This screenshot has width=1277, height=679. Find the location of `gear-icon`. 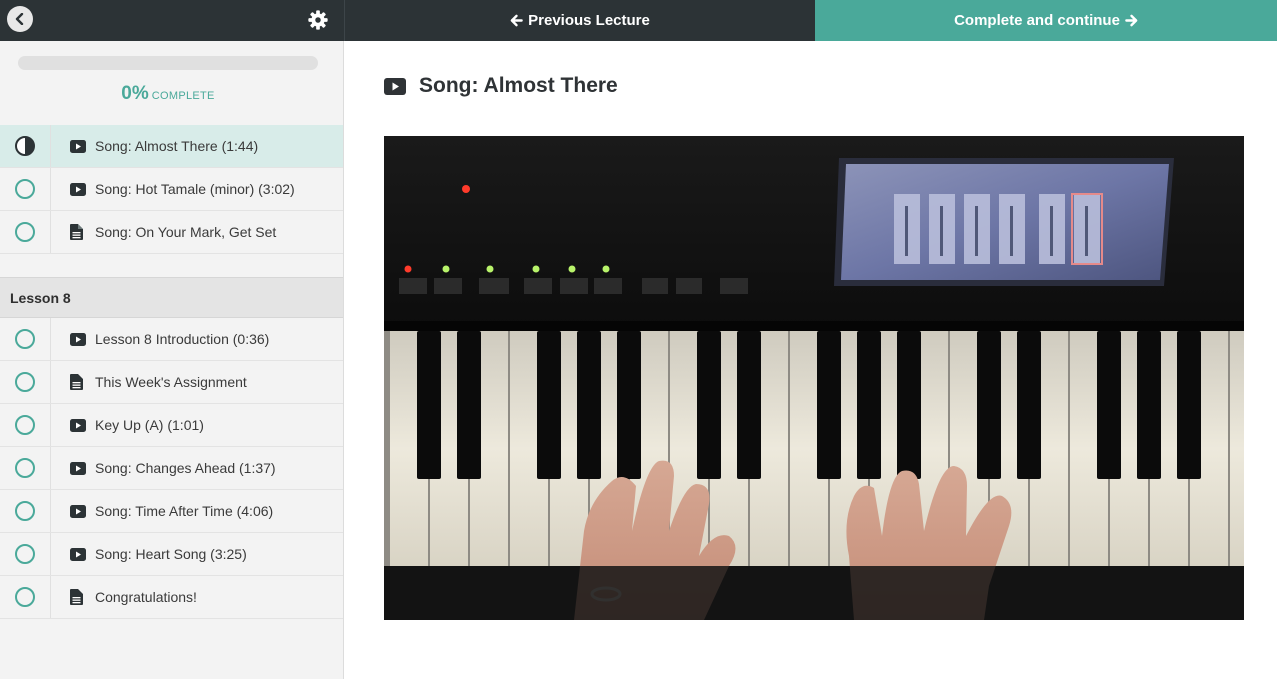

gear-icon is located at coordinates (318, 20).